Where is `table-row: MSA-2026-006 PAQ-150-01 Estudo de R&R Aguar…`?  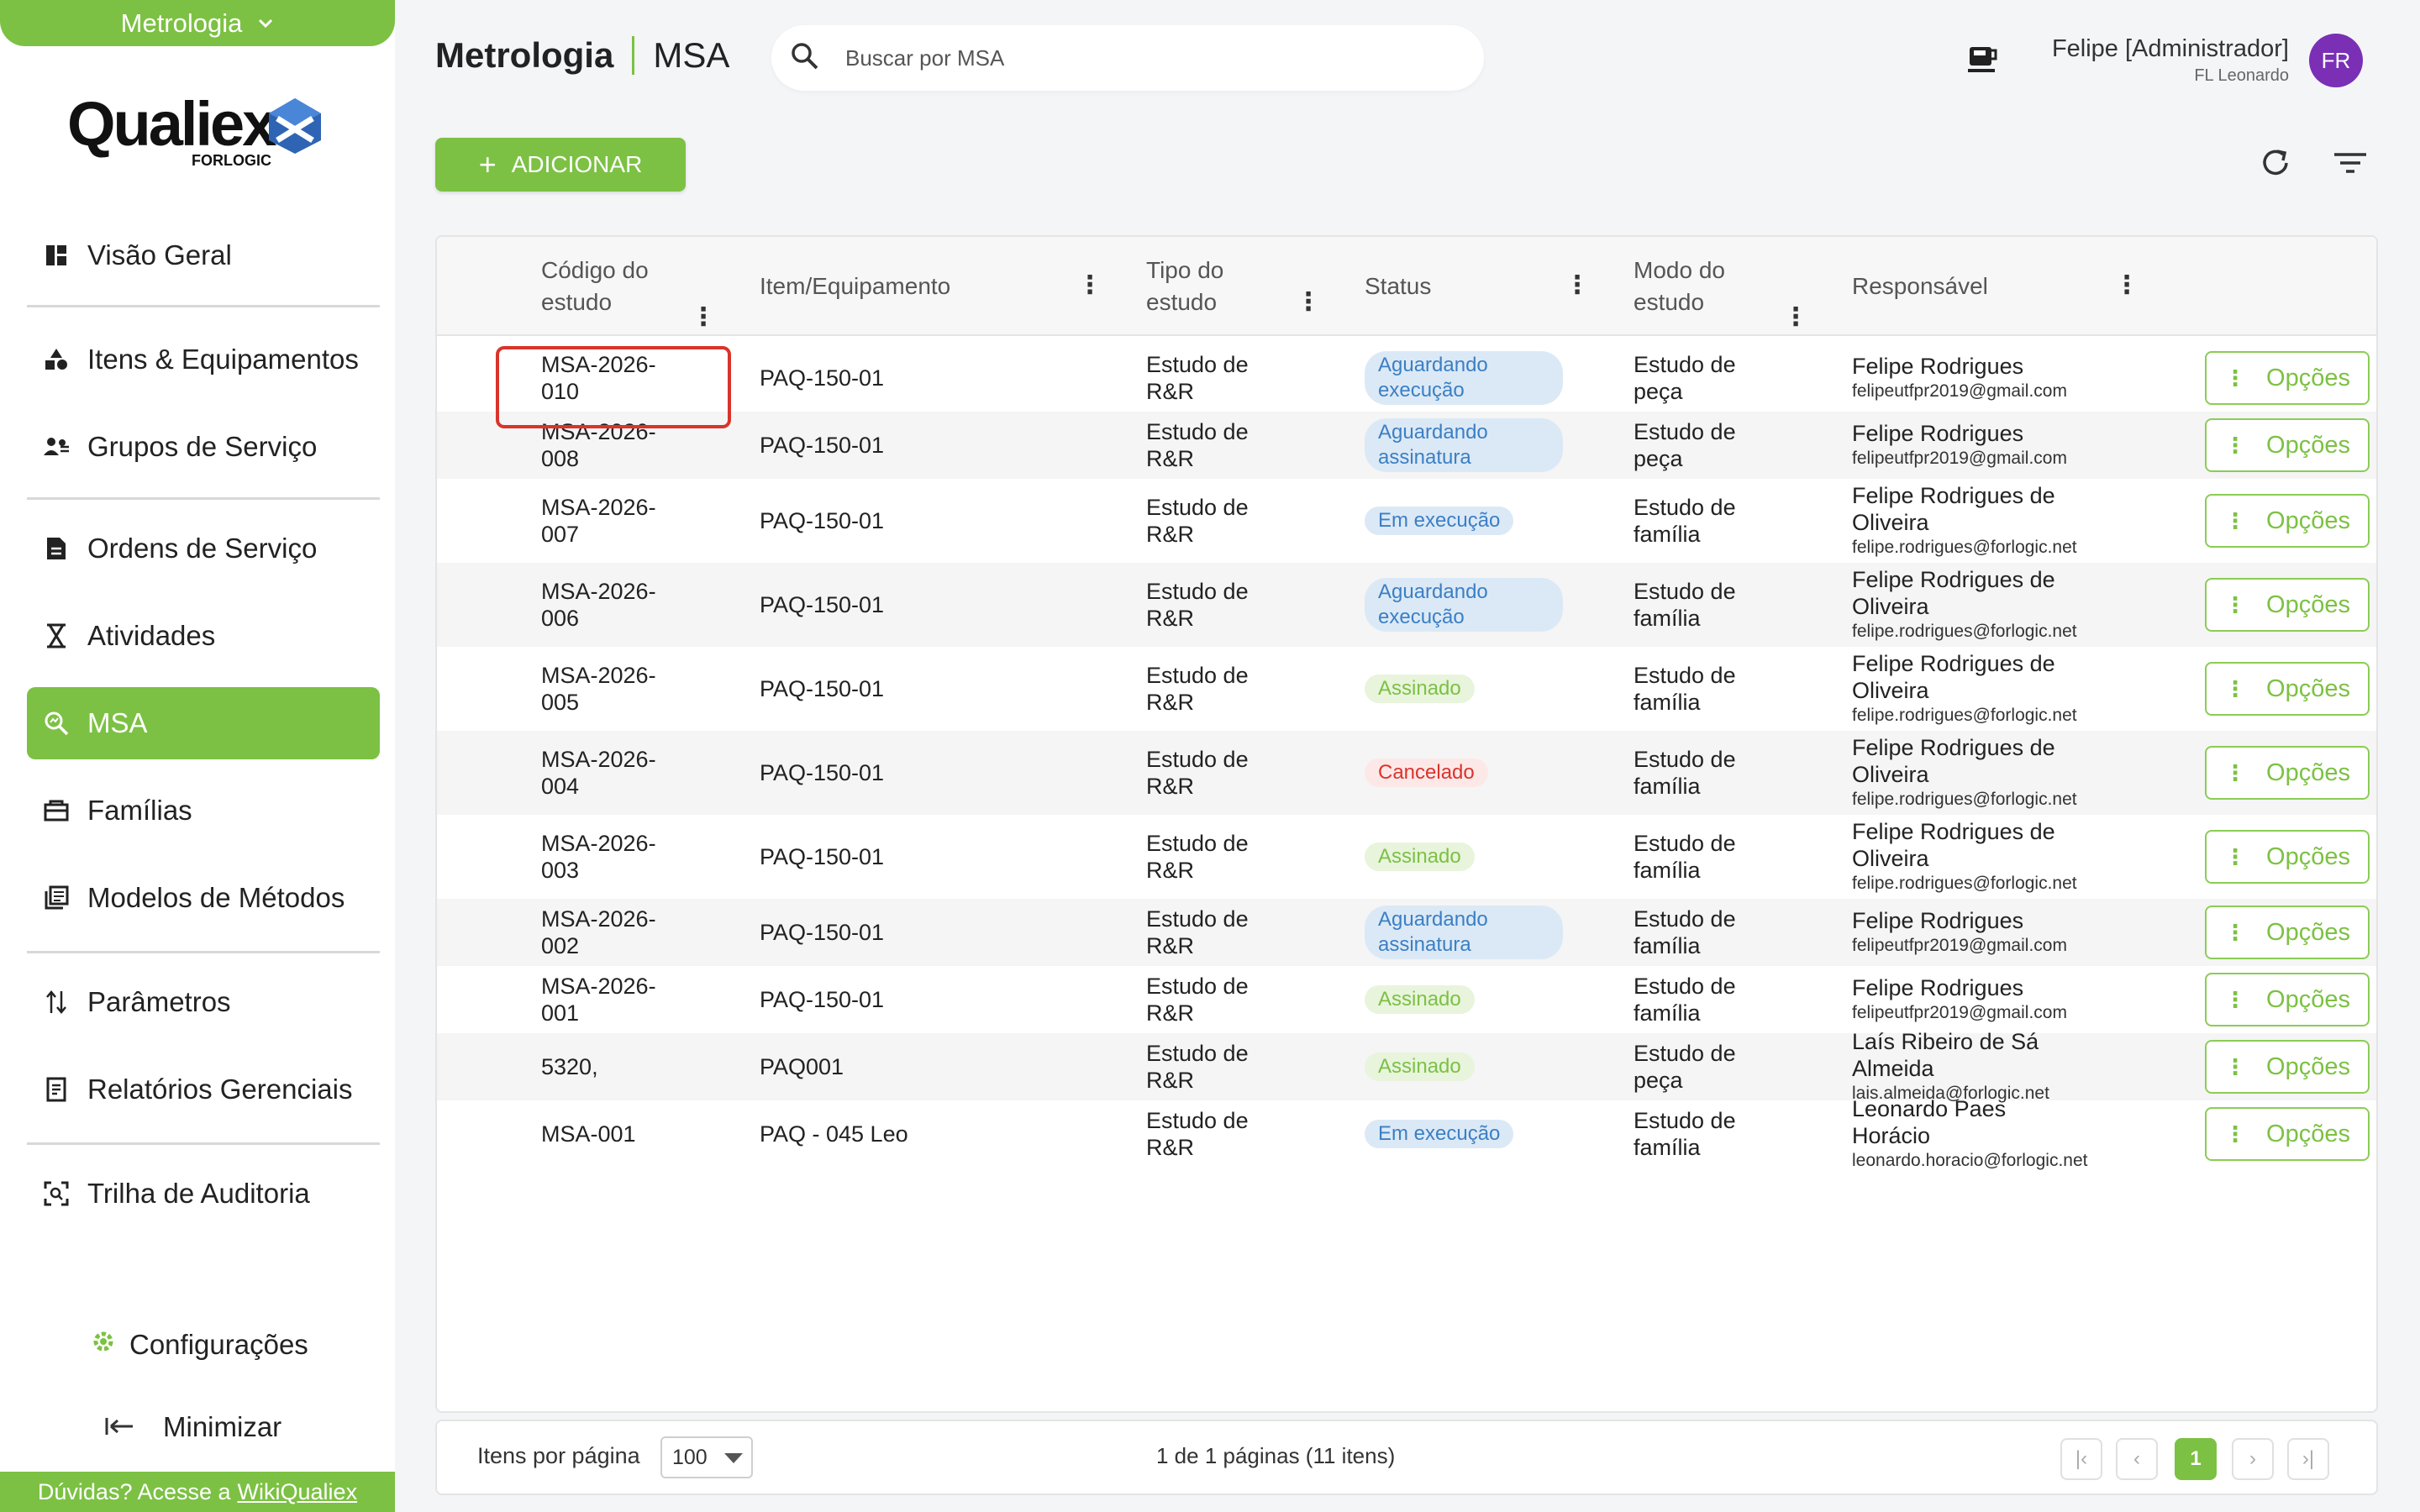 table-row: MSA-2026-006 PAQ-150-01 Estudo de R&R Aguar… is located at coordinates (1407, 605).